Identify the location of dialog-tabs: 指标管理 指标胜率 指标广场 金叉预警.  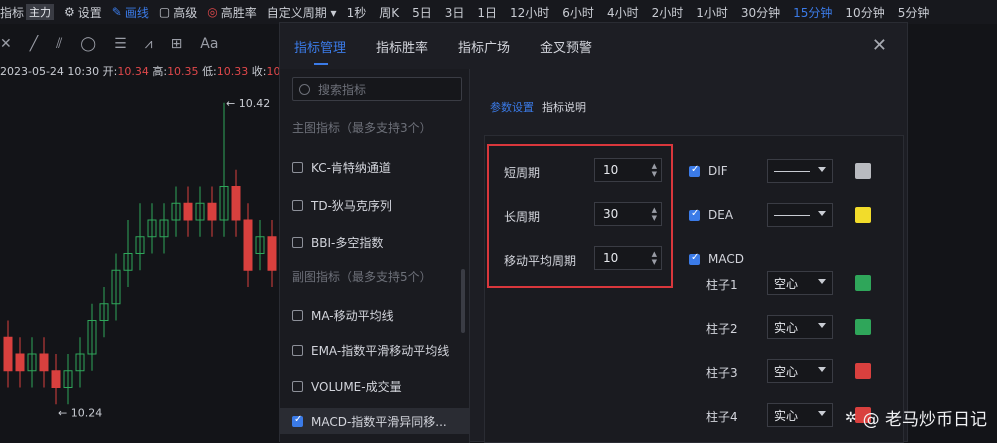
(594, 46).